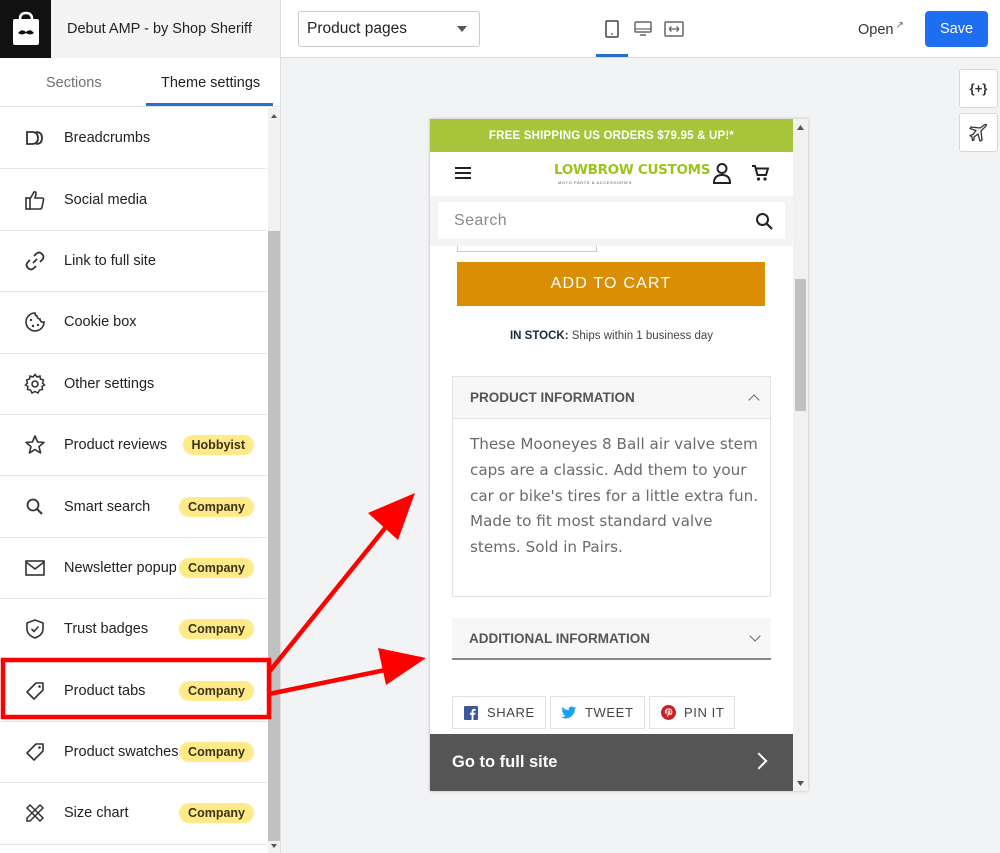  What do you see at coordinates (74, 82) in the screenshot?
I see `tab-sections: Sections` at bounding box center [74, 82].